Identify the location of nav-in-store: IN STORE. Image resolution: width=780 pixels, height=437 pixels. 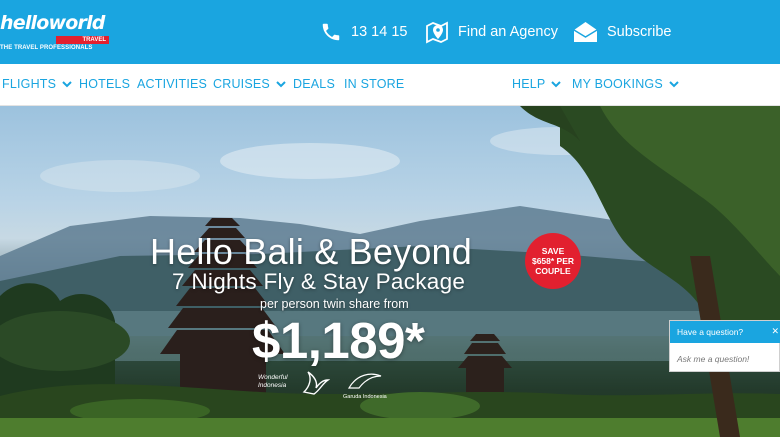
(374, 84).